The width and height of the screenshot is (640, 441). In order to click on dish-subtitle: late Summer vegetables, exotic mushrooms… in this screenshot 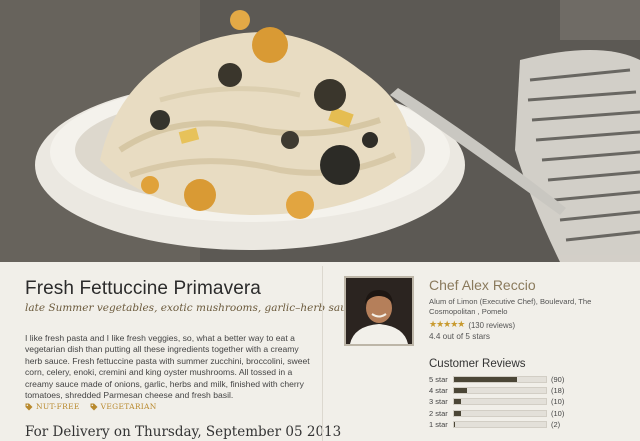, I will do `click(192, 308)`.